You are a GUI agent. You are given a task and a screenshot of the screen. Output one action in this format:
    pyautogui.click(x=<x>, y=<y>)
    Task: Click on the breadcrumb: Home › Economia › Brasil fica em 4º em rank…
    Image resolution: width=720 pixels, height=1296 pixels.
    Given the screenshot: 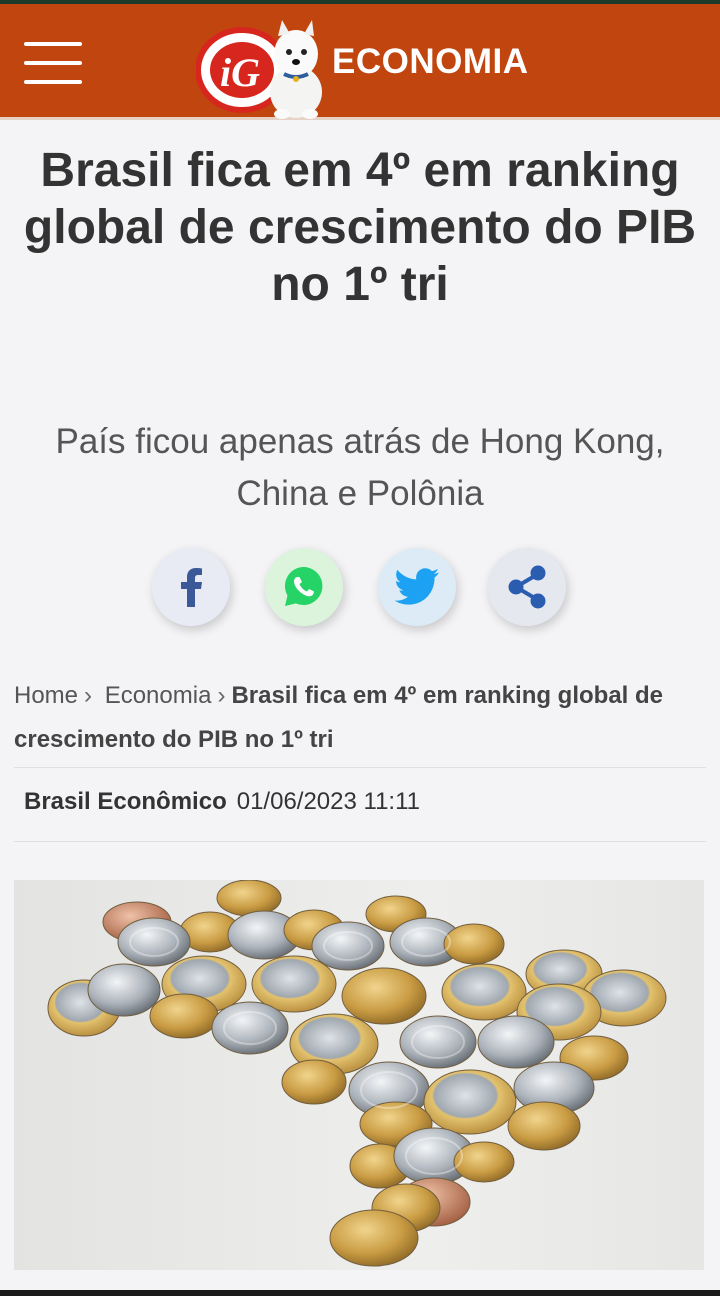 What is the action you would take?
    pyautogui.click(x=361, y=718)
    